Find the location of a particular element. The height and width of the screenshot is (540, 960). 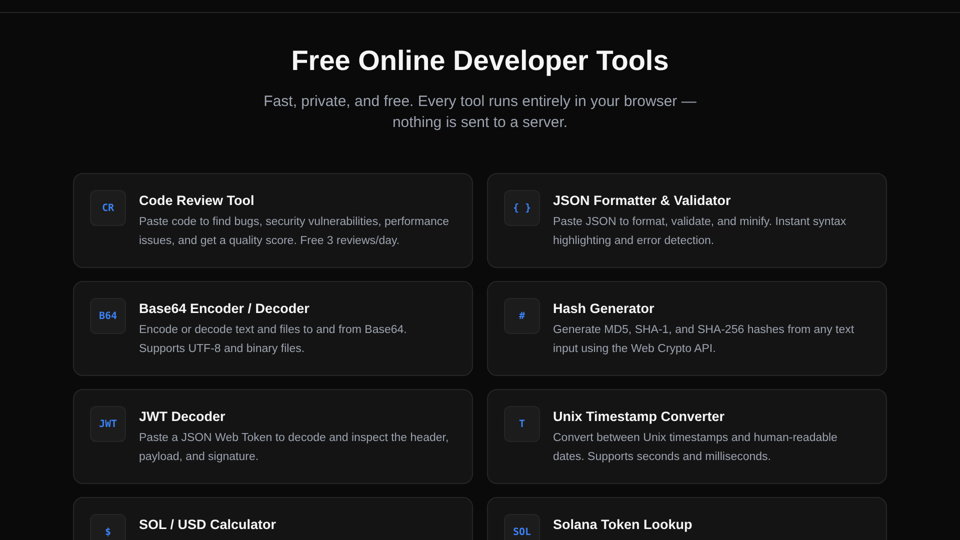

tool-card: JWT JWT Decoder Paste a JSON Web Token to decode and inspect the header, payload, and signature. is located at coordinates (273, 436).